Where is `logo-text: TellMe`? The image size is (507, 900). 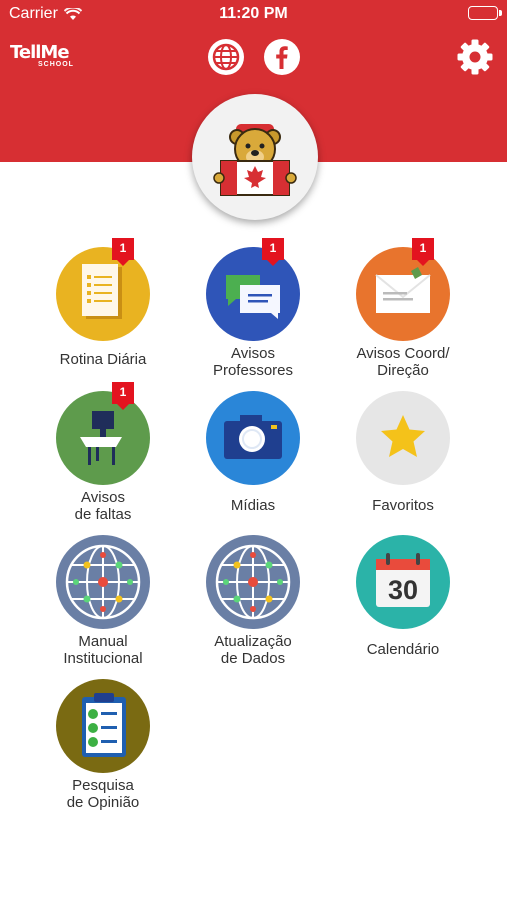 logo-text: TellMe is located at coordinates (40, 52).